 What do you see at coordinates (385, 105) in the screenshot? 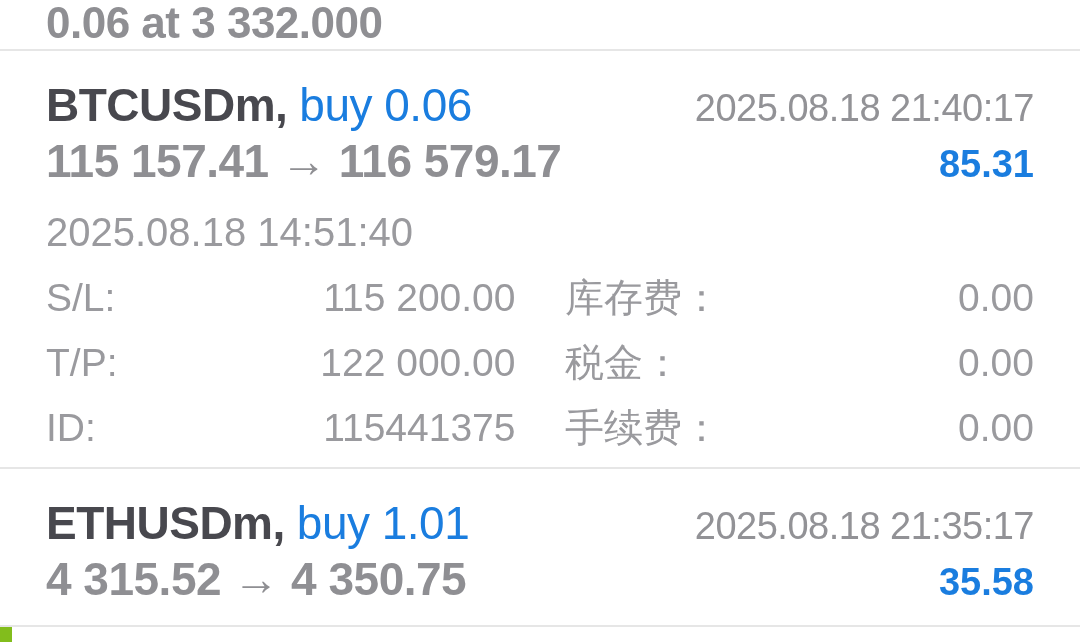
I see `order-label: buy 0.06` at bounding box center [385, 105].